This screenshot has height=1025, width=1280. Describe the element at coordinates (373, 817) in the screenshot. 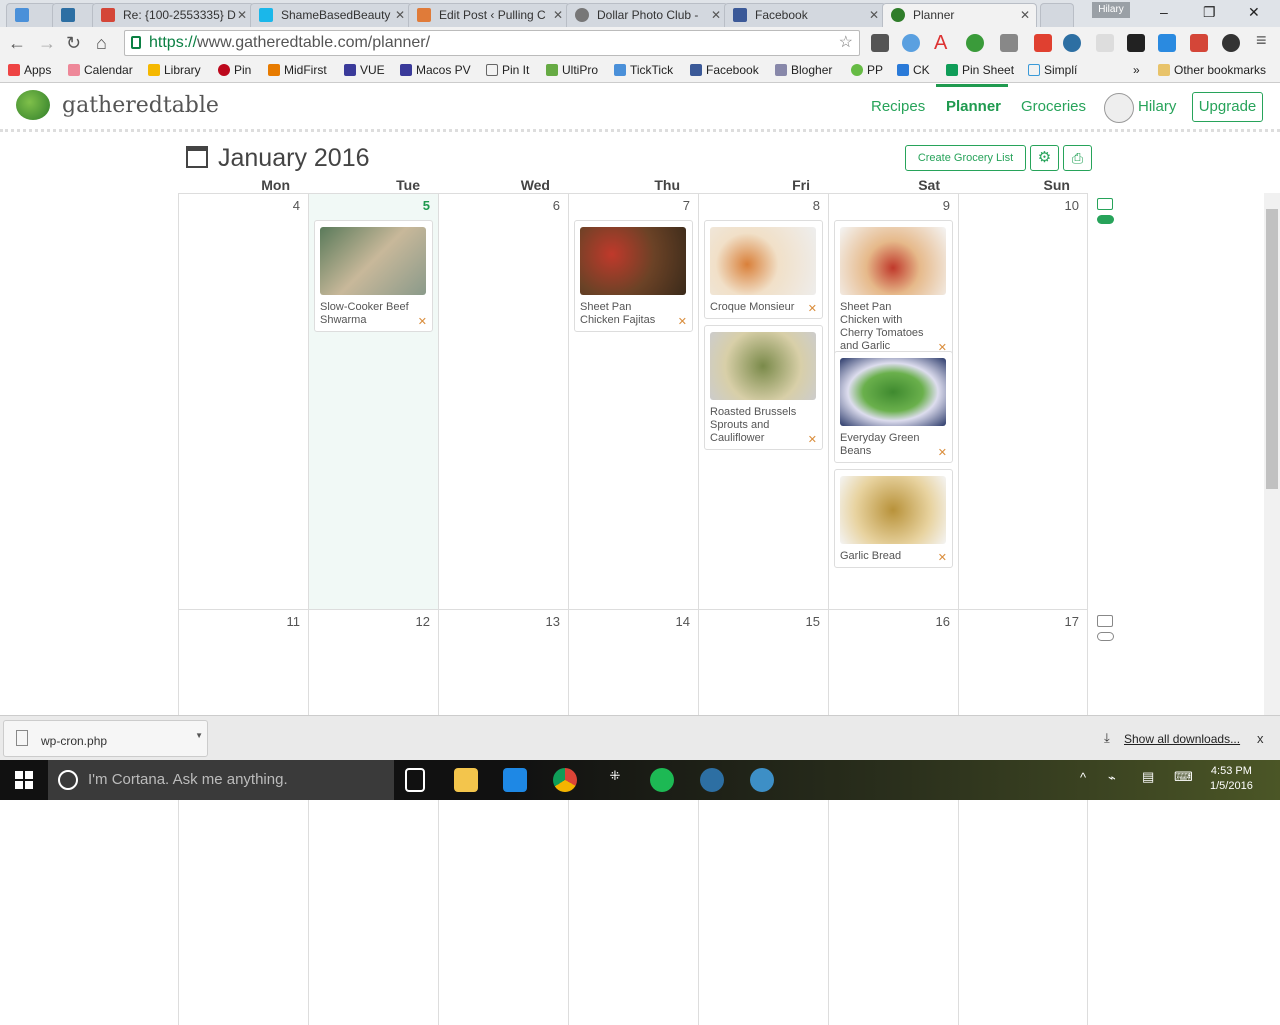

I see `calendar-day: 12` at that location.